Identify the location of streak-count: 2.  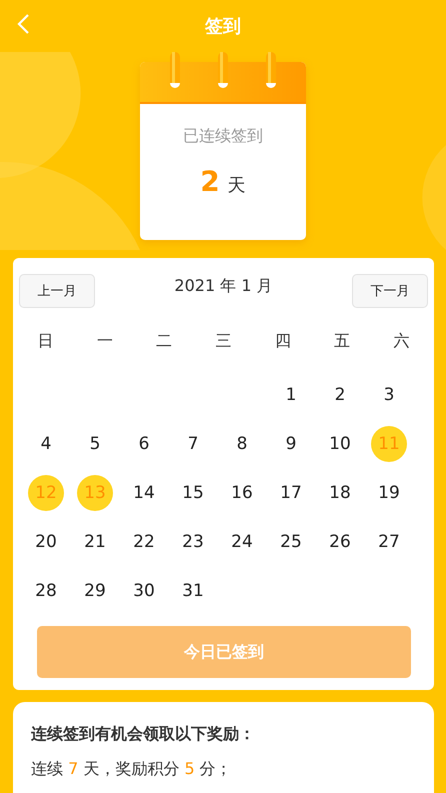
(210, 181).